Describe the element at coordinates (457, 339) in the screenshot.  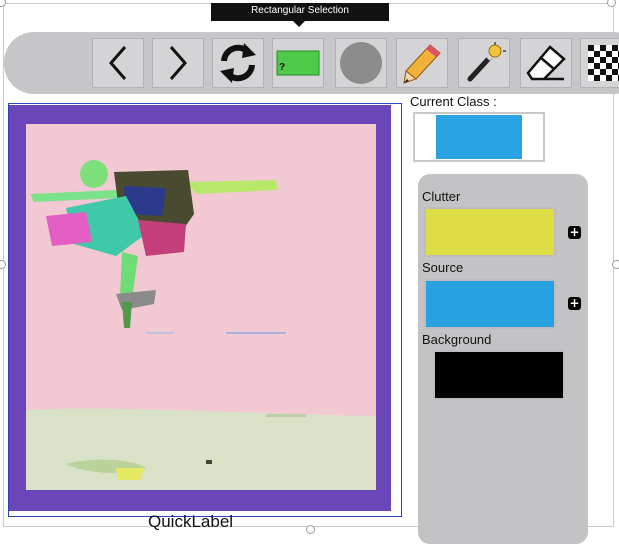
I see `class-label-background: Background` at that location.